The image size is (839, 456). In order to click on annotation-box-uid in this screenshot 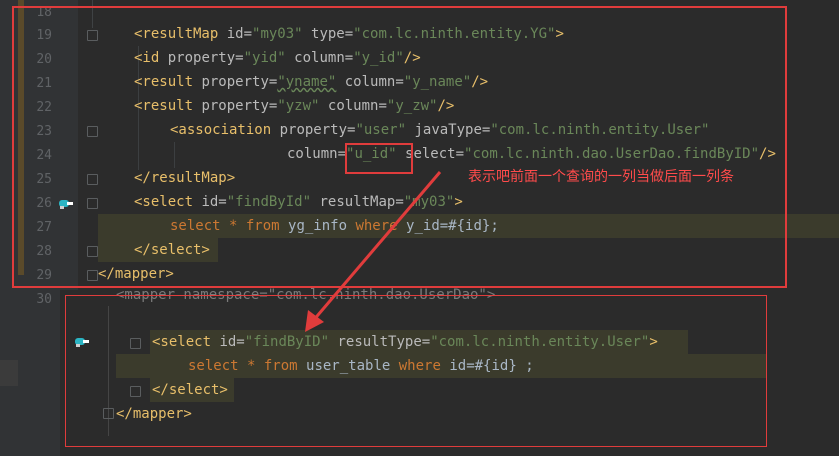, I will do `click(379, 158)`.